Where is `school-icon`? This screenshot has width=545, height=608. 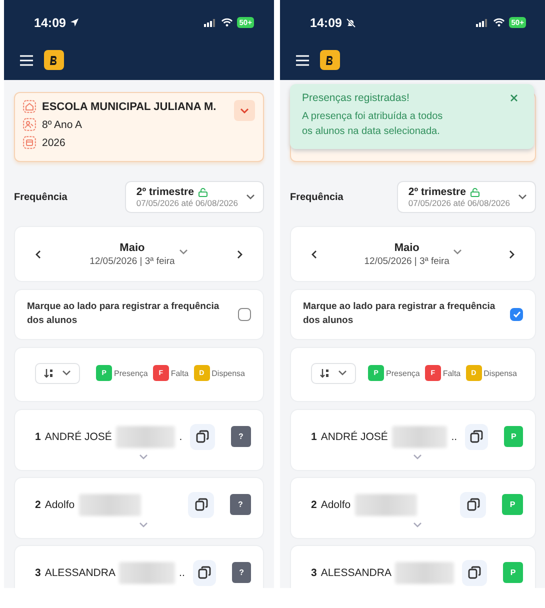 school-icon is located at coordinates (29, 106).